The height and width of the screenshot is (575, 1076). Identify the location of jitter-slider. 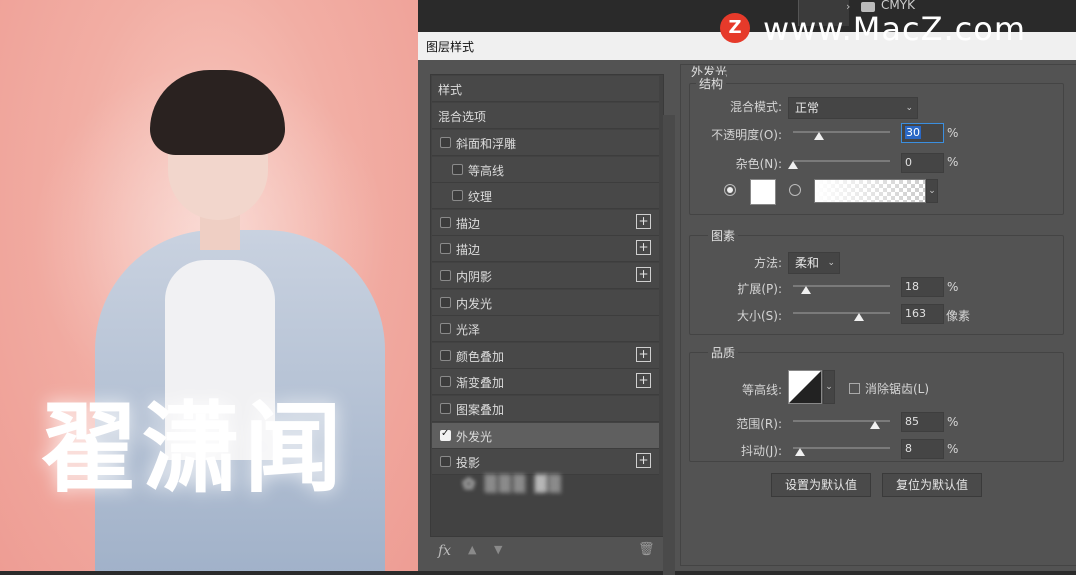
(841, 448).